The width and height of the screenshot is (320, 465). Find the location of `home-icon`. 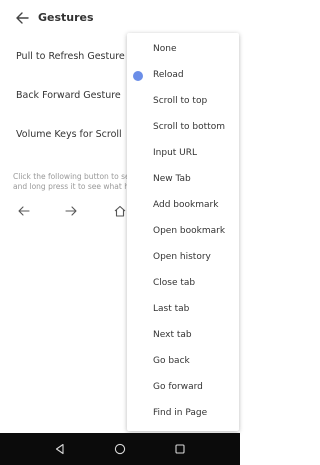

home-icon is located at coordinates (120, 211).